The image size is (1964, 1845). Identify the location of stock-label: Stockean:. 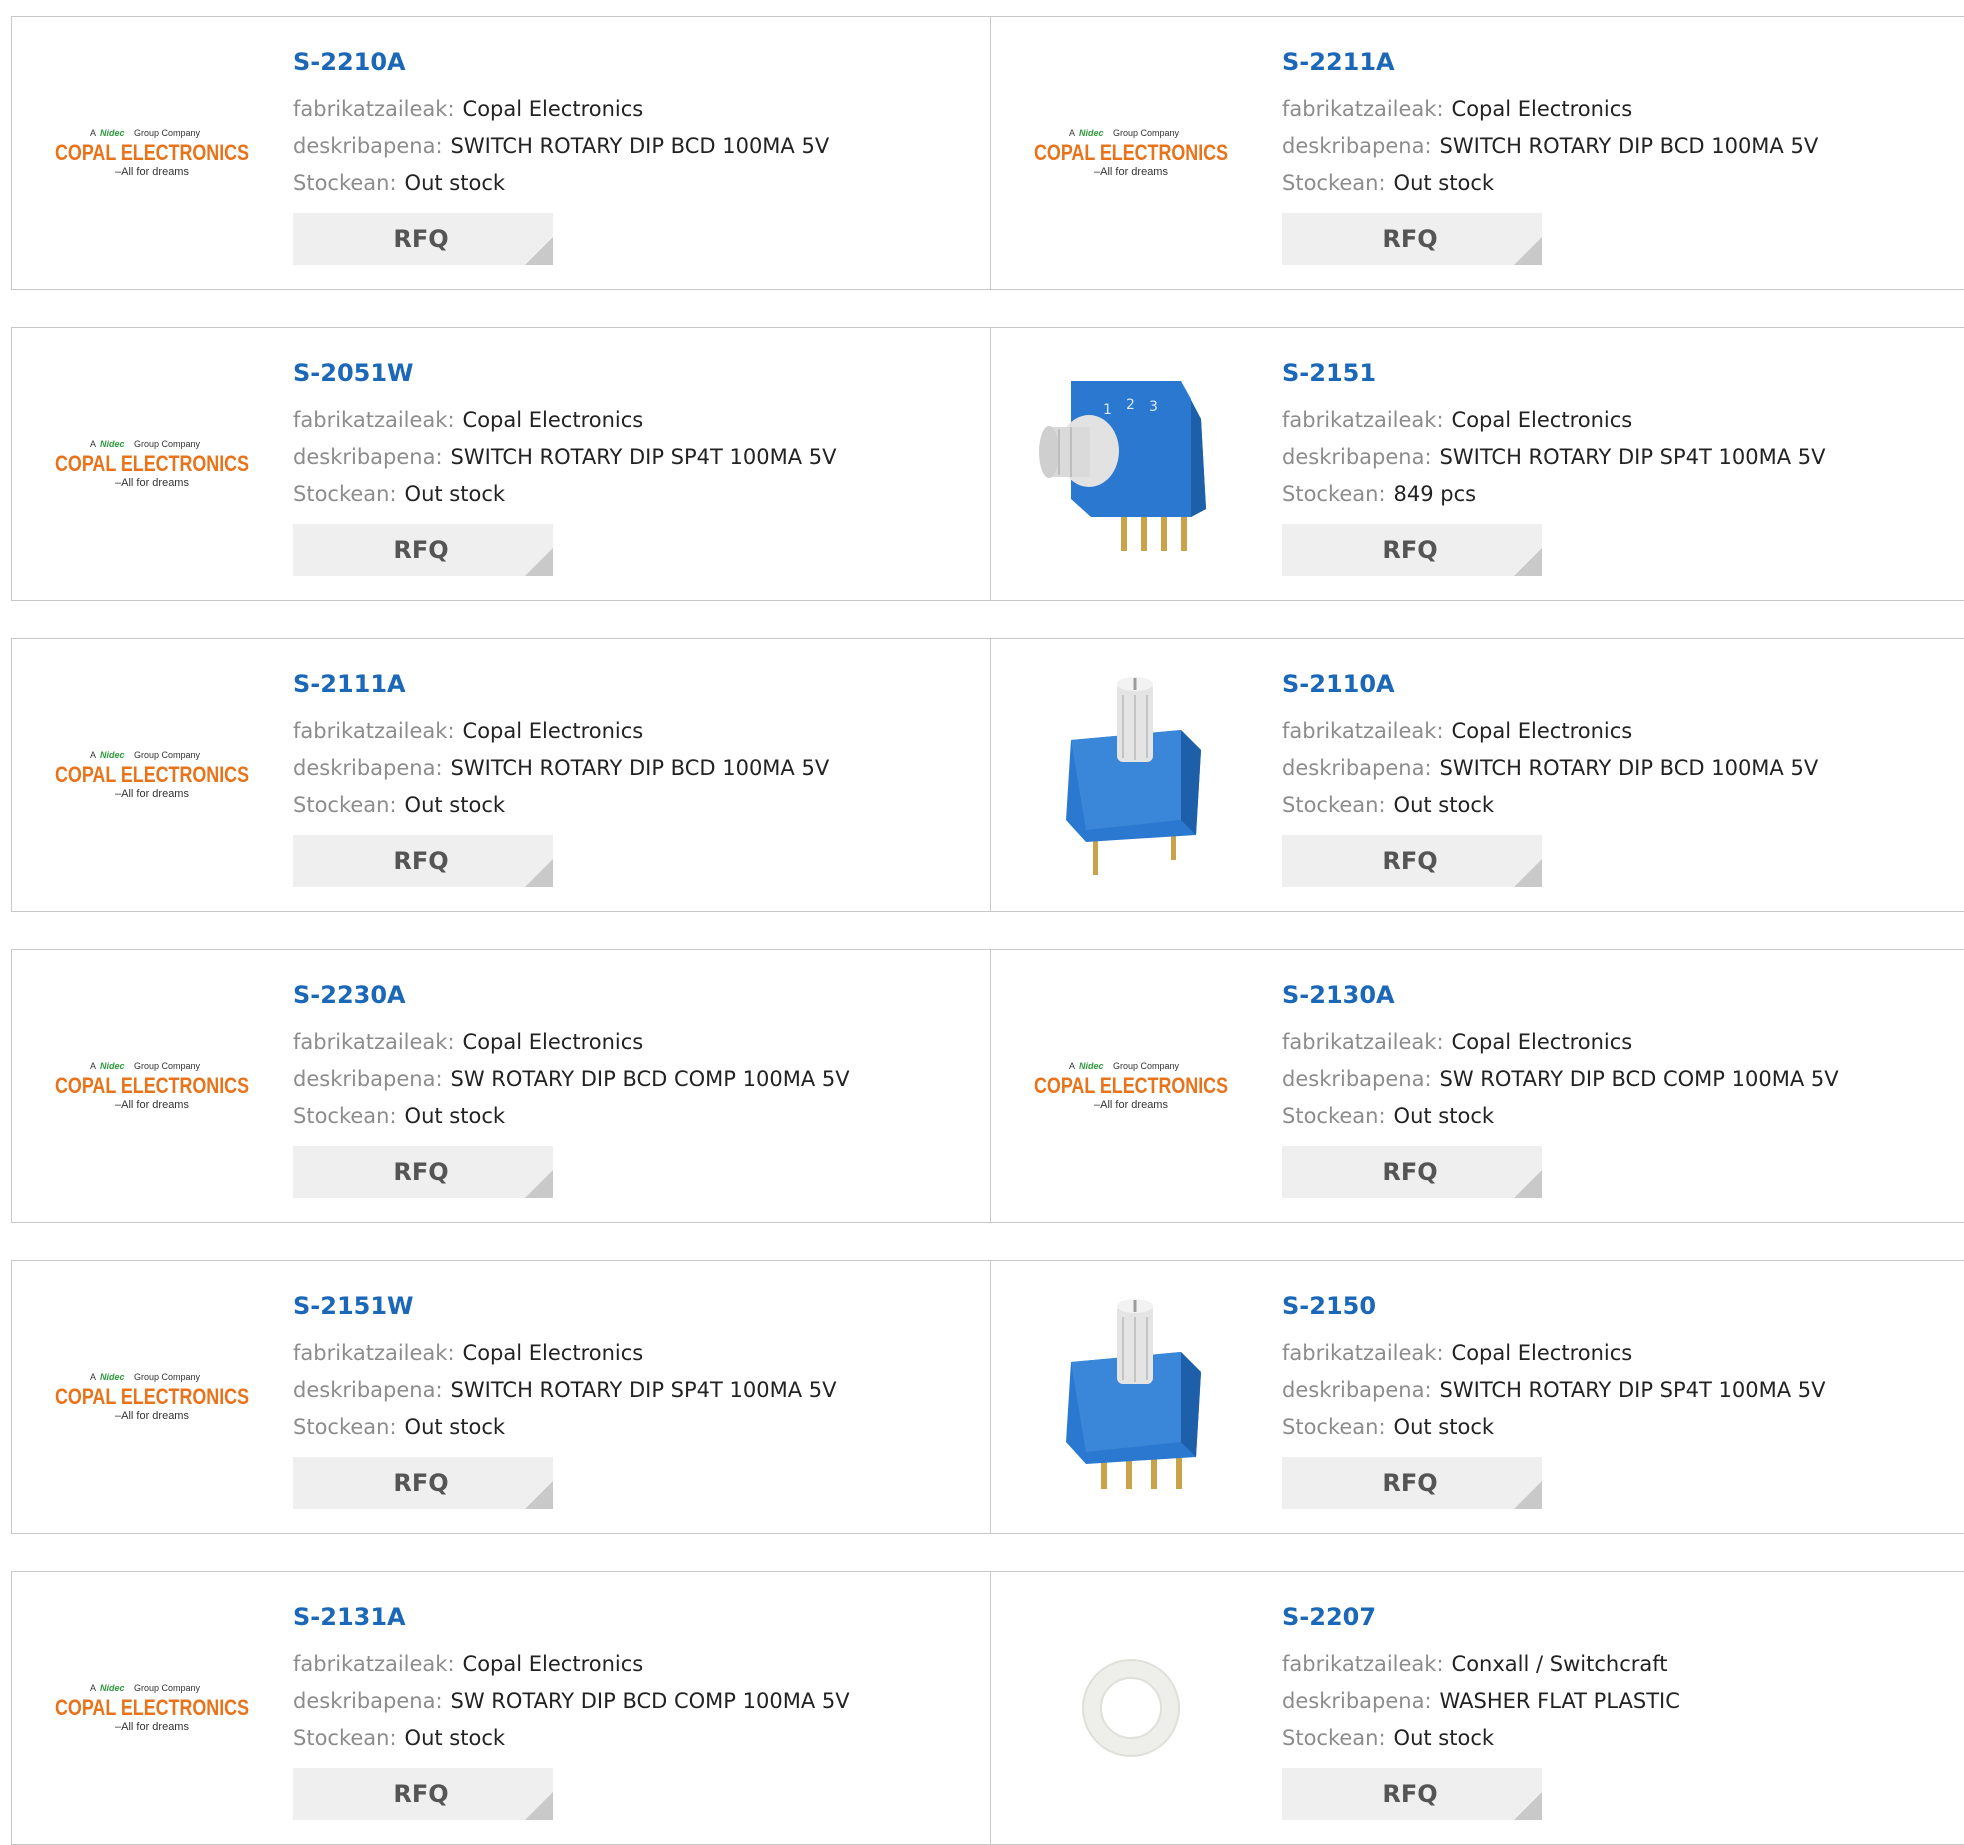
(1334, 1116).